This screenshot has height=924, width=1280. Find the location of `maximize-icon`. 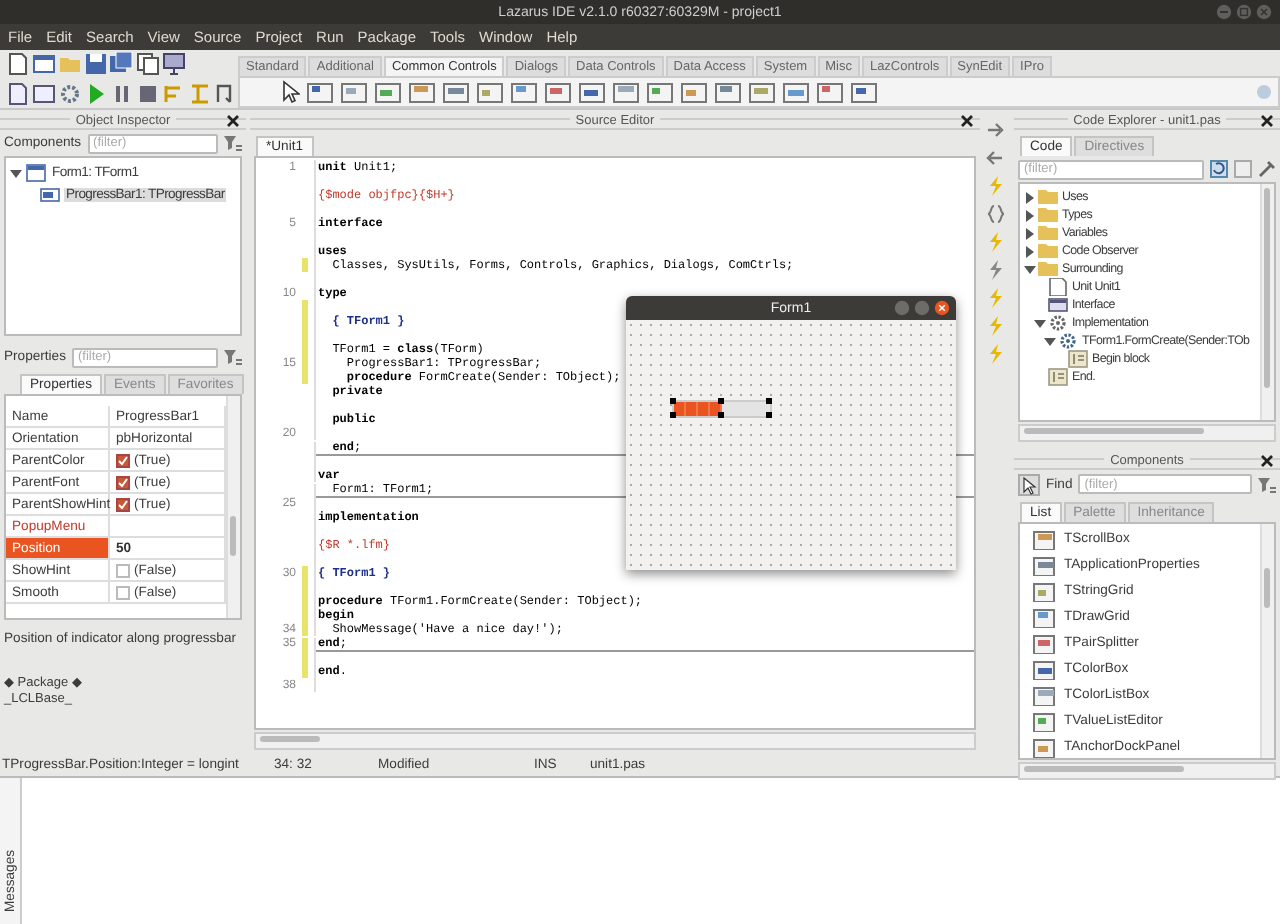

maximize-icon is located at coordinates (1244, 12).